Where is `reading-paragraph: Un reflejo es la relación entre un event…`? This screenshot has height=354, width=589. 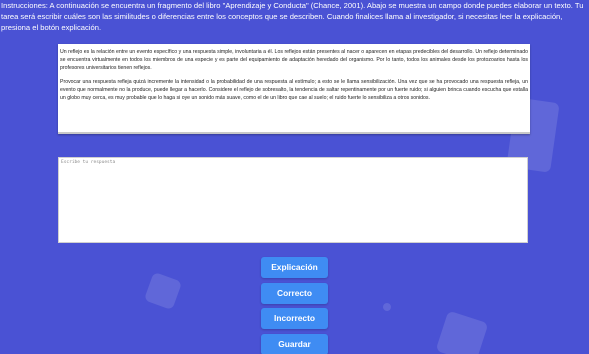 reading-paragraph: Un reflejo es la relación entre un event… is located at coordinates (294, 60).